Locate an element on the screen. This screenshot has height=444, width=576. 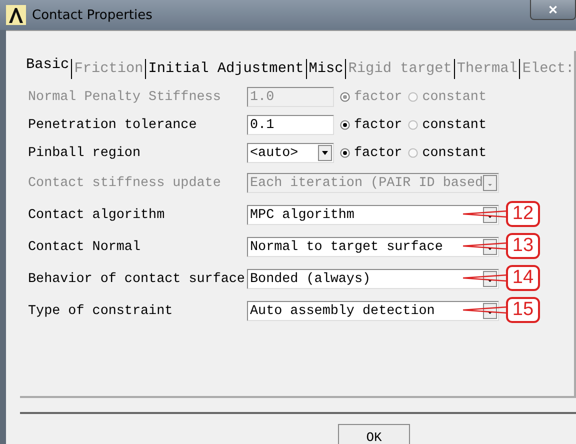
callout-number: 15 is located at coordinates (523, 310).